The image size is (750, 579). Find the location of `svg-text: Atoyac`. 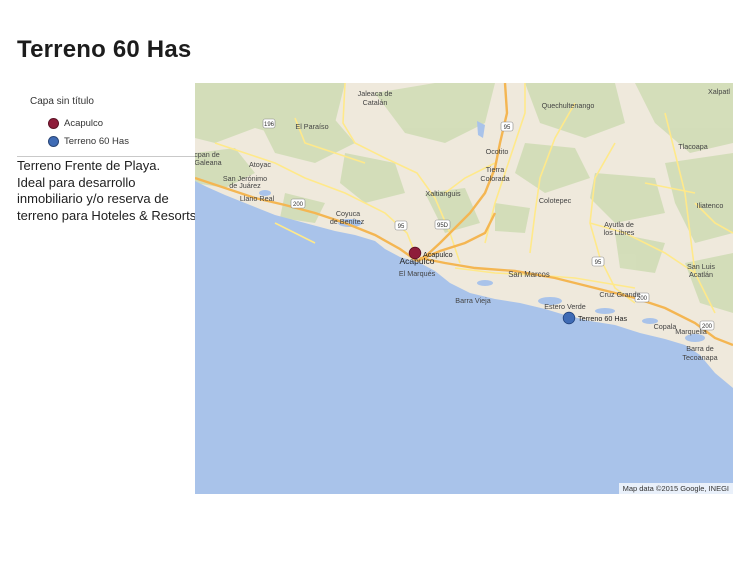

svg-text: Atoyac is located at coordinates (260, 164).